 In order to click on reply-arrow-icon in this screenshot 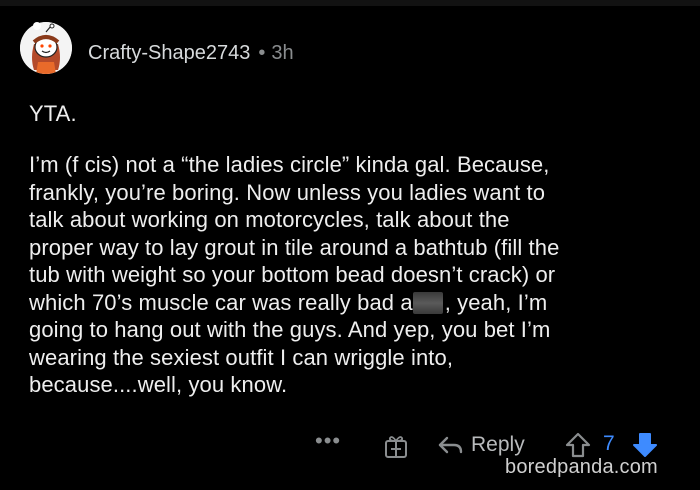, I will do `click(450, 445)`.